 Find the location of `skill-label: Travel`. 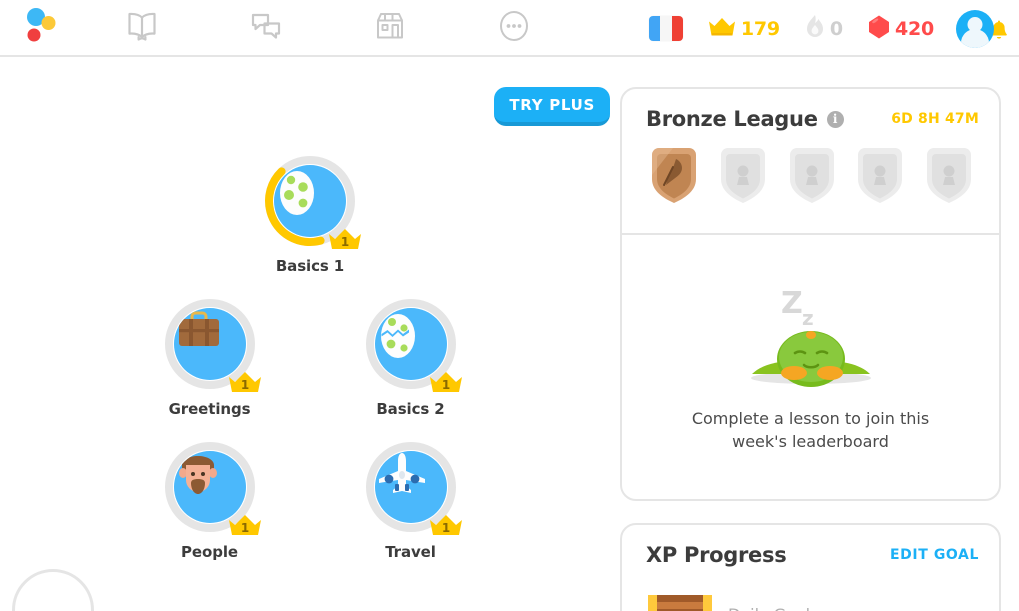

skill-label: Travel is located at coordinates (410, 552).